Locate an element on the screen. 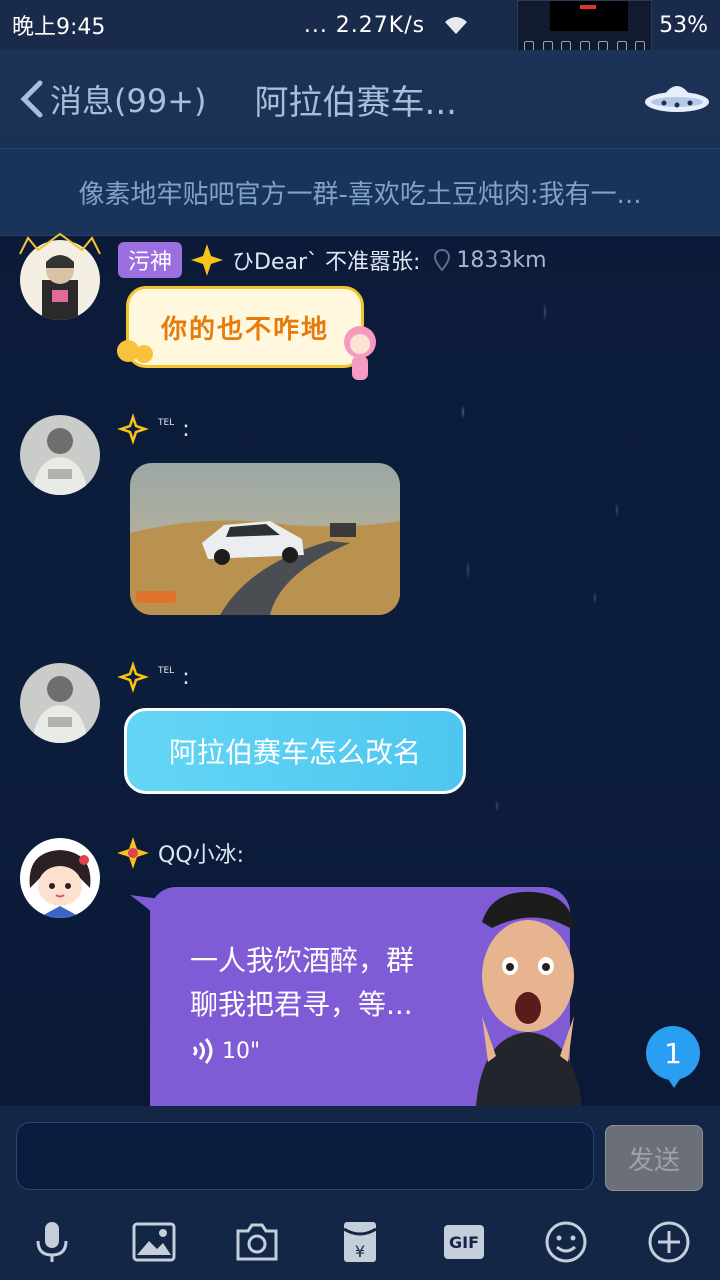 The height and width of the screenshot is (1280, 720). ufo-icon is located at coordinates (677, 97).